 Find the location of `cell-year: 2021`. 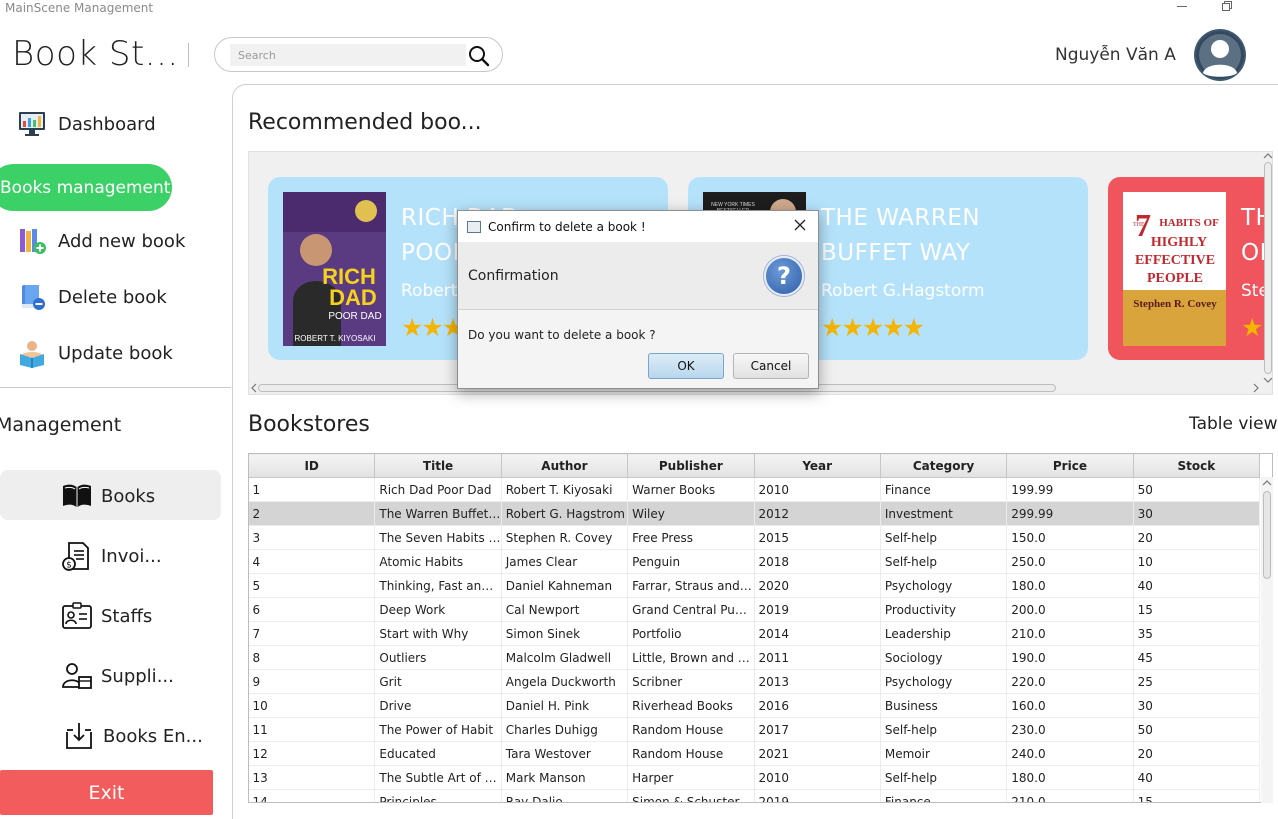

cell-year: 2021 is located at coordinates (817, 753).